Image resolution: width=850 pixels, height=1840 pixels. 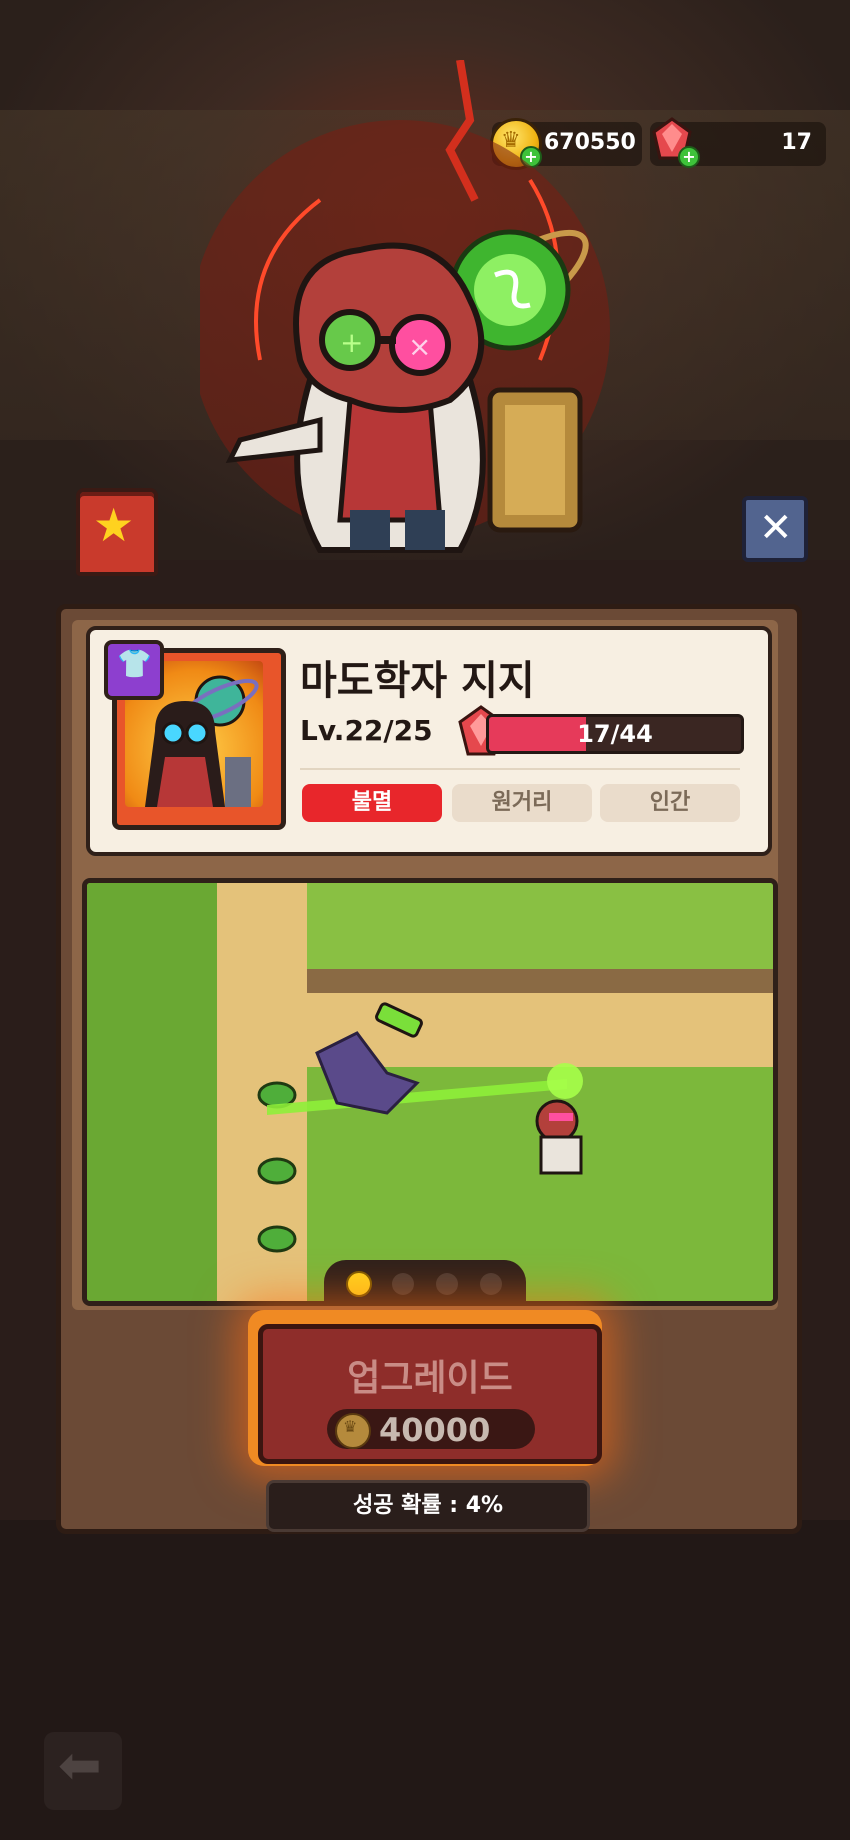 I want to click on gem-amount: 17, so click(x=796, y=142).